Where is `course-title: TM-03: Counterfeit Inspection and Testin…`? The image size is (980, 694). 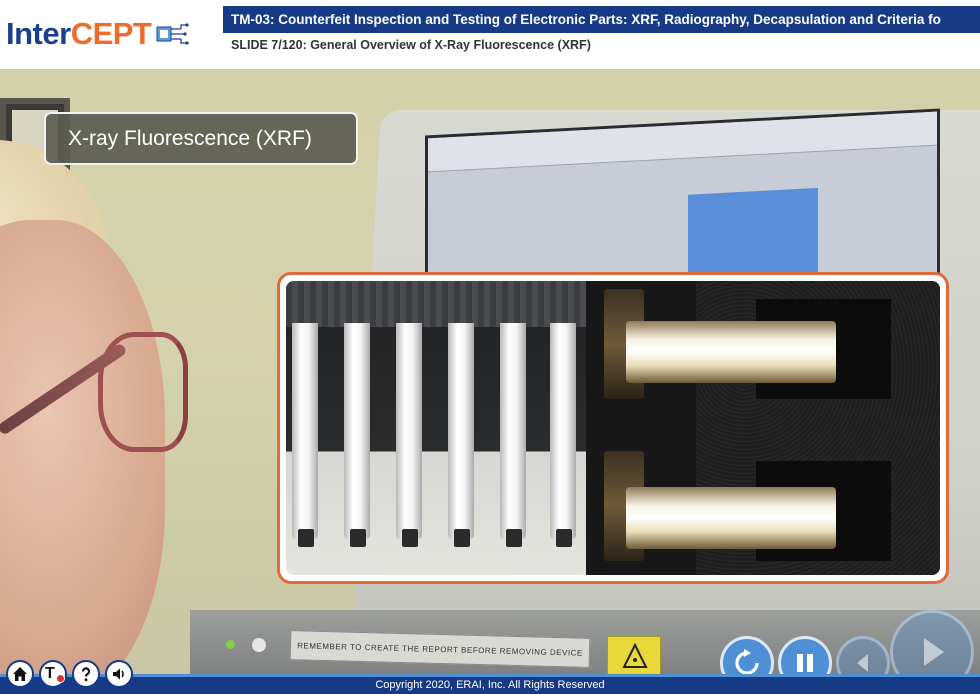 course-title: TM-03: Counterfeit Inspection and Testin… is located at coordinates (601, 19).